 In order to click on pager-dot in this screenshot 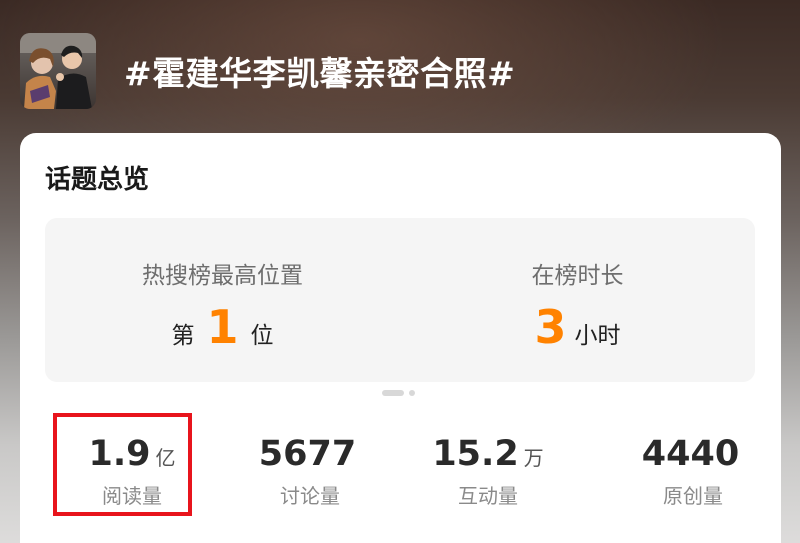, I will do `click(412, 393)`.